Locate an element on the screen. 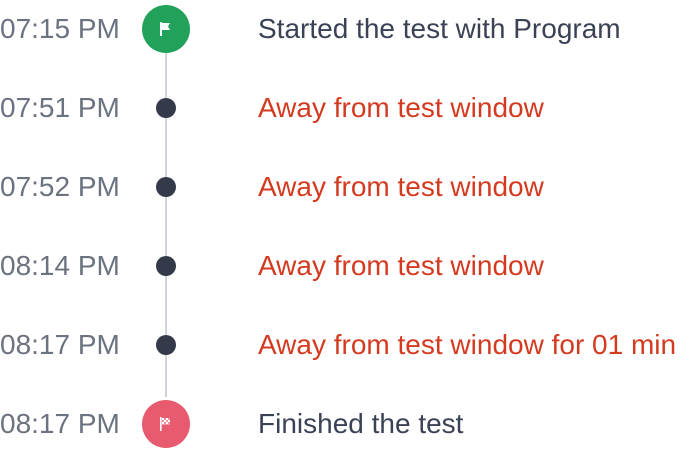 Image resolution: width=699 pixels, height=451 pixels. event-time: 07:52 PM is located at coordinates (60, 186).